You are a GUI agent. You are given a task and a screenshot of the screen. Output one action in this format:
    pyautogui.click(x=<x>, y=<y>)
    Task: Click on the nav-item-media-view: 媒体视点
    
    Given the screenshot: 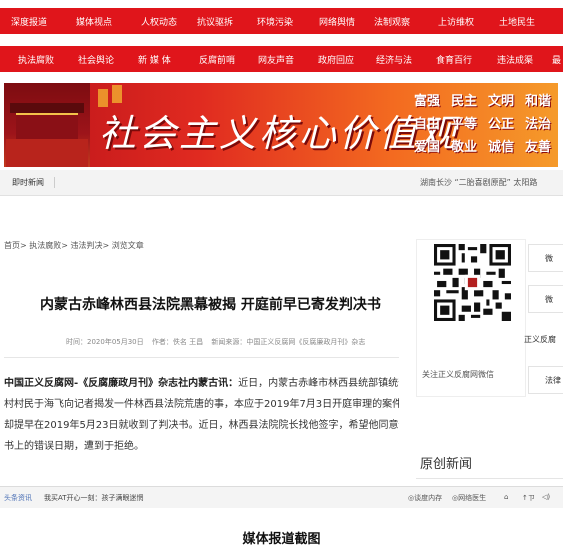 What is the action you would take?
    pyautogui.click(x=94, y=21)
    